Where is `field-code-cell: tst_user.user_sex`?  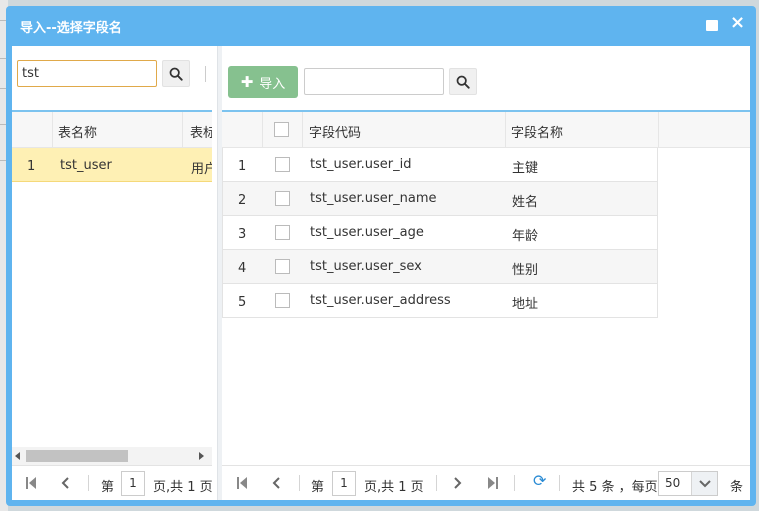 field-code-cell: tst_user.user_sex is located at coordinates (366, 266).